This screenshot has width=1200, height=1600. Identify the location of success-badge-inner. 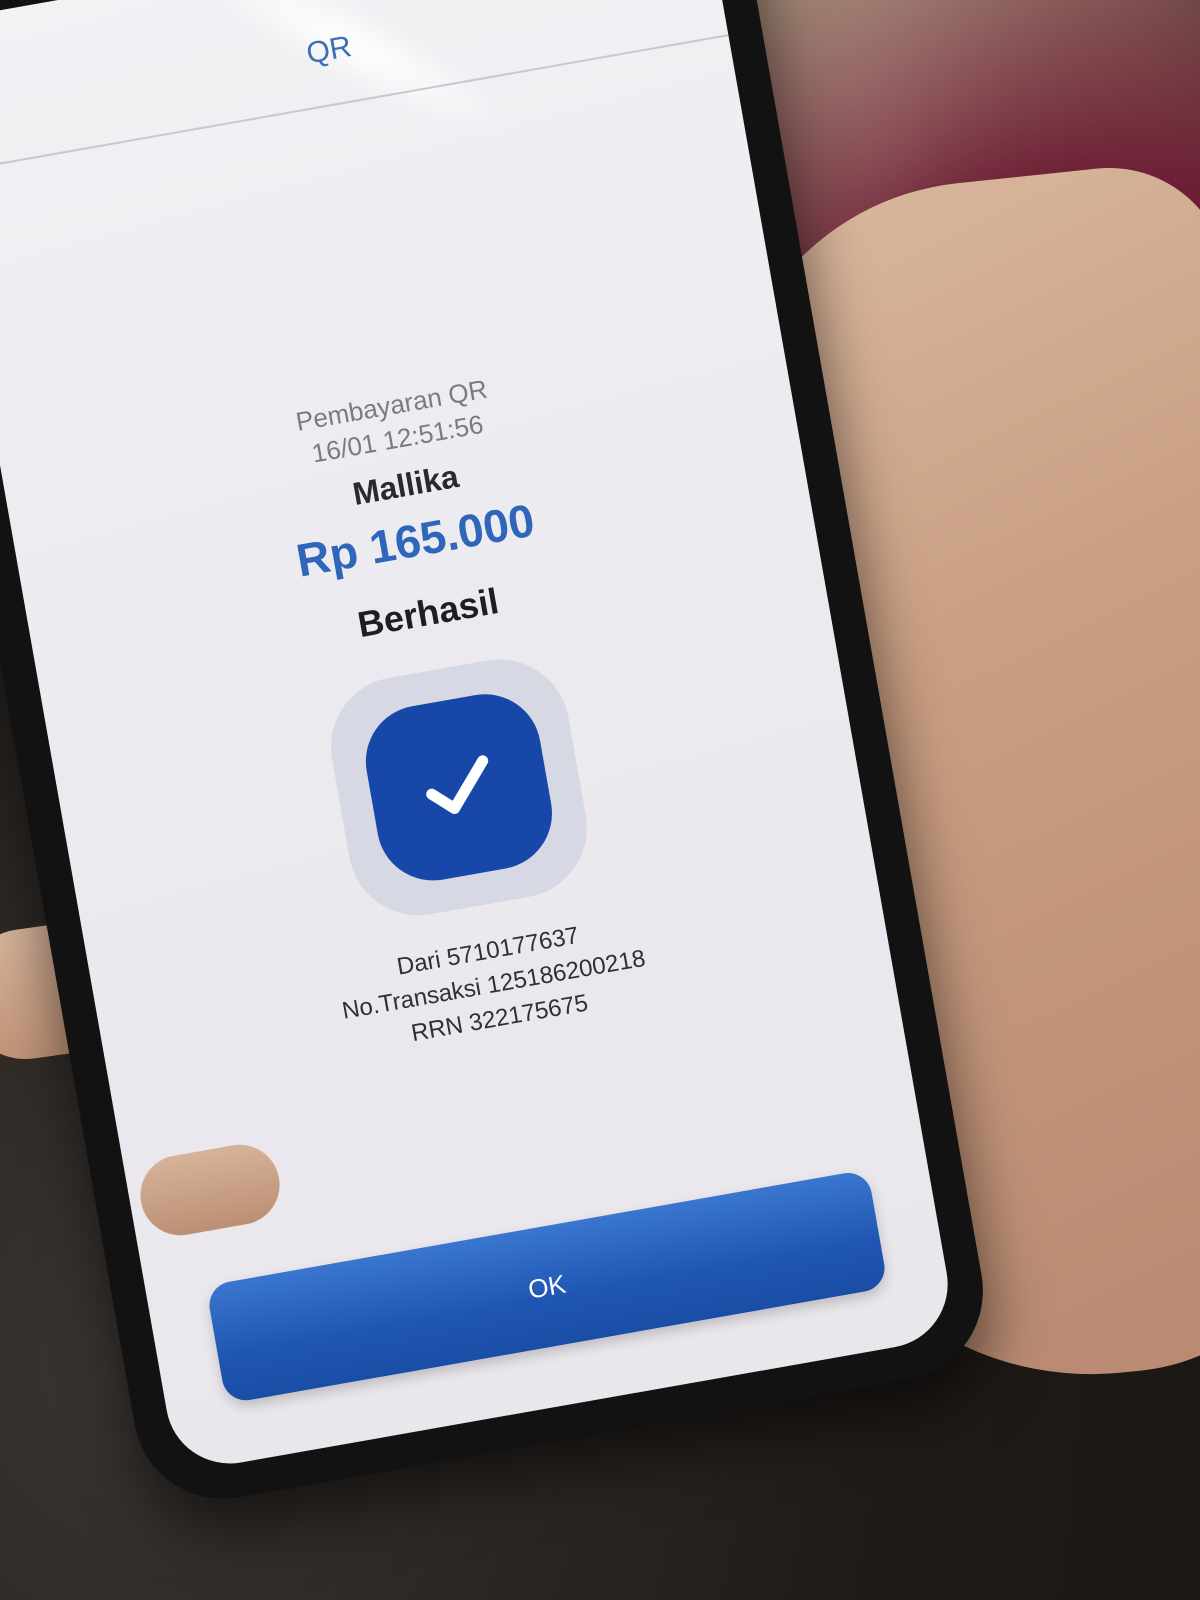
(458, 787).